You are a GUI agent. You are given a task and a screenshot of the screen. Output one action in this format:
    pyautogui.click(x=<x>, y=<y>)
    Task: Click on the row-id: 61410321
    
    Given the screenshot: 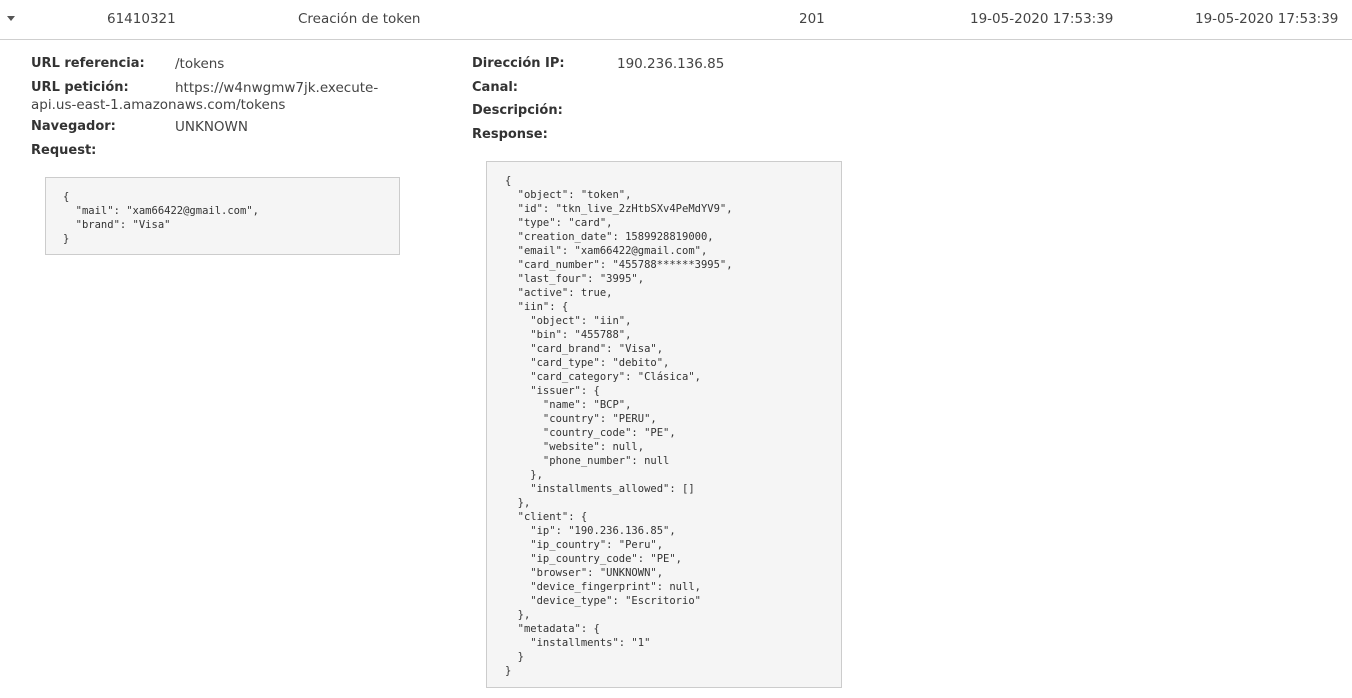 What is the action you would take?
    pyautogui.click(x=141, y=19)
    